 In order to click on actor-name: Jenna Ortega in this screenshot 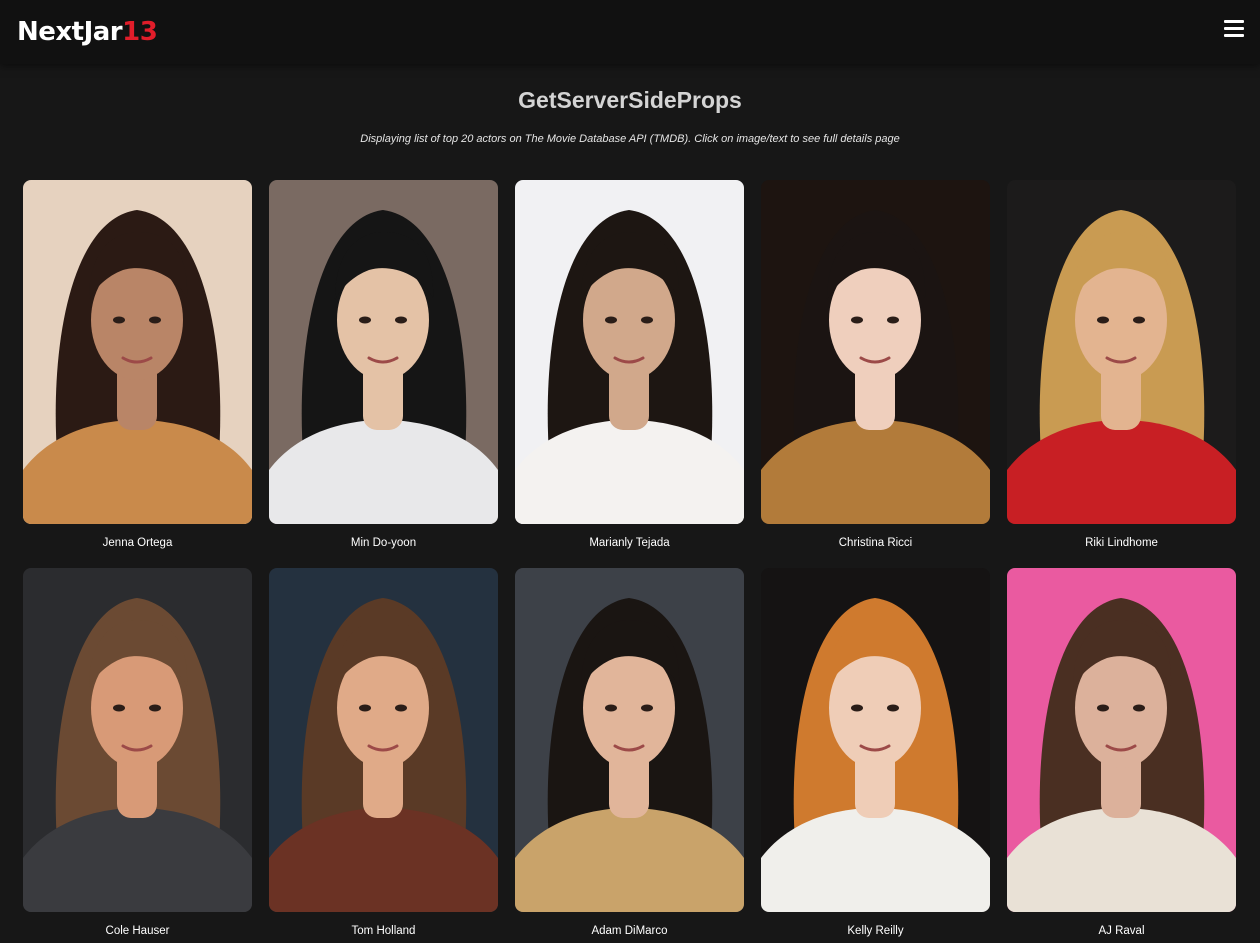, I will do `click(137, 543)`.